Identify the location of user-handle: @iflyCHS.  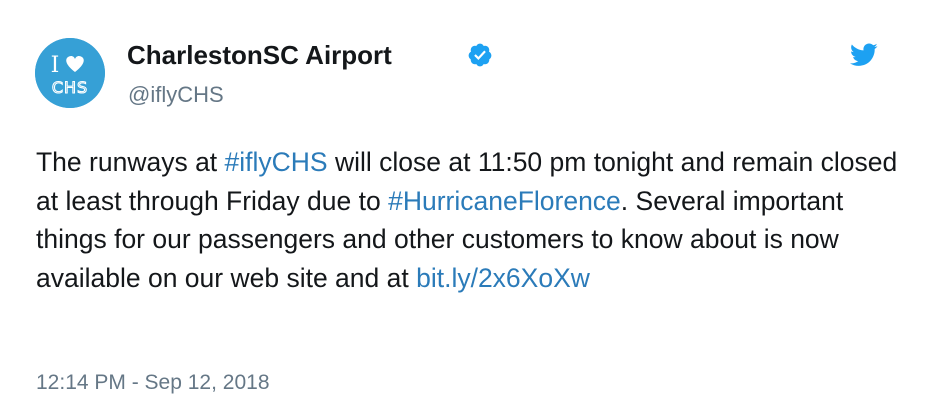
(176, 95).